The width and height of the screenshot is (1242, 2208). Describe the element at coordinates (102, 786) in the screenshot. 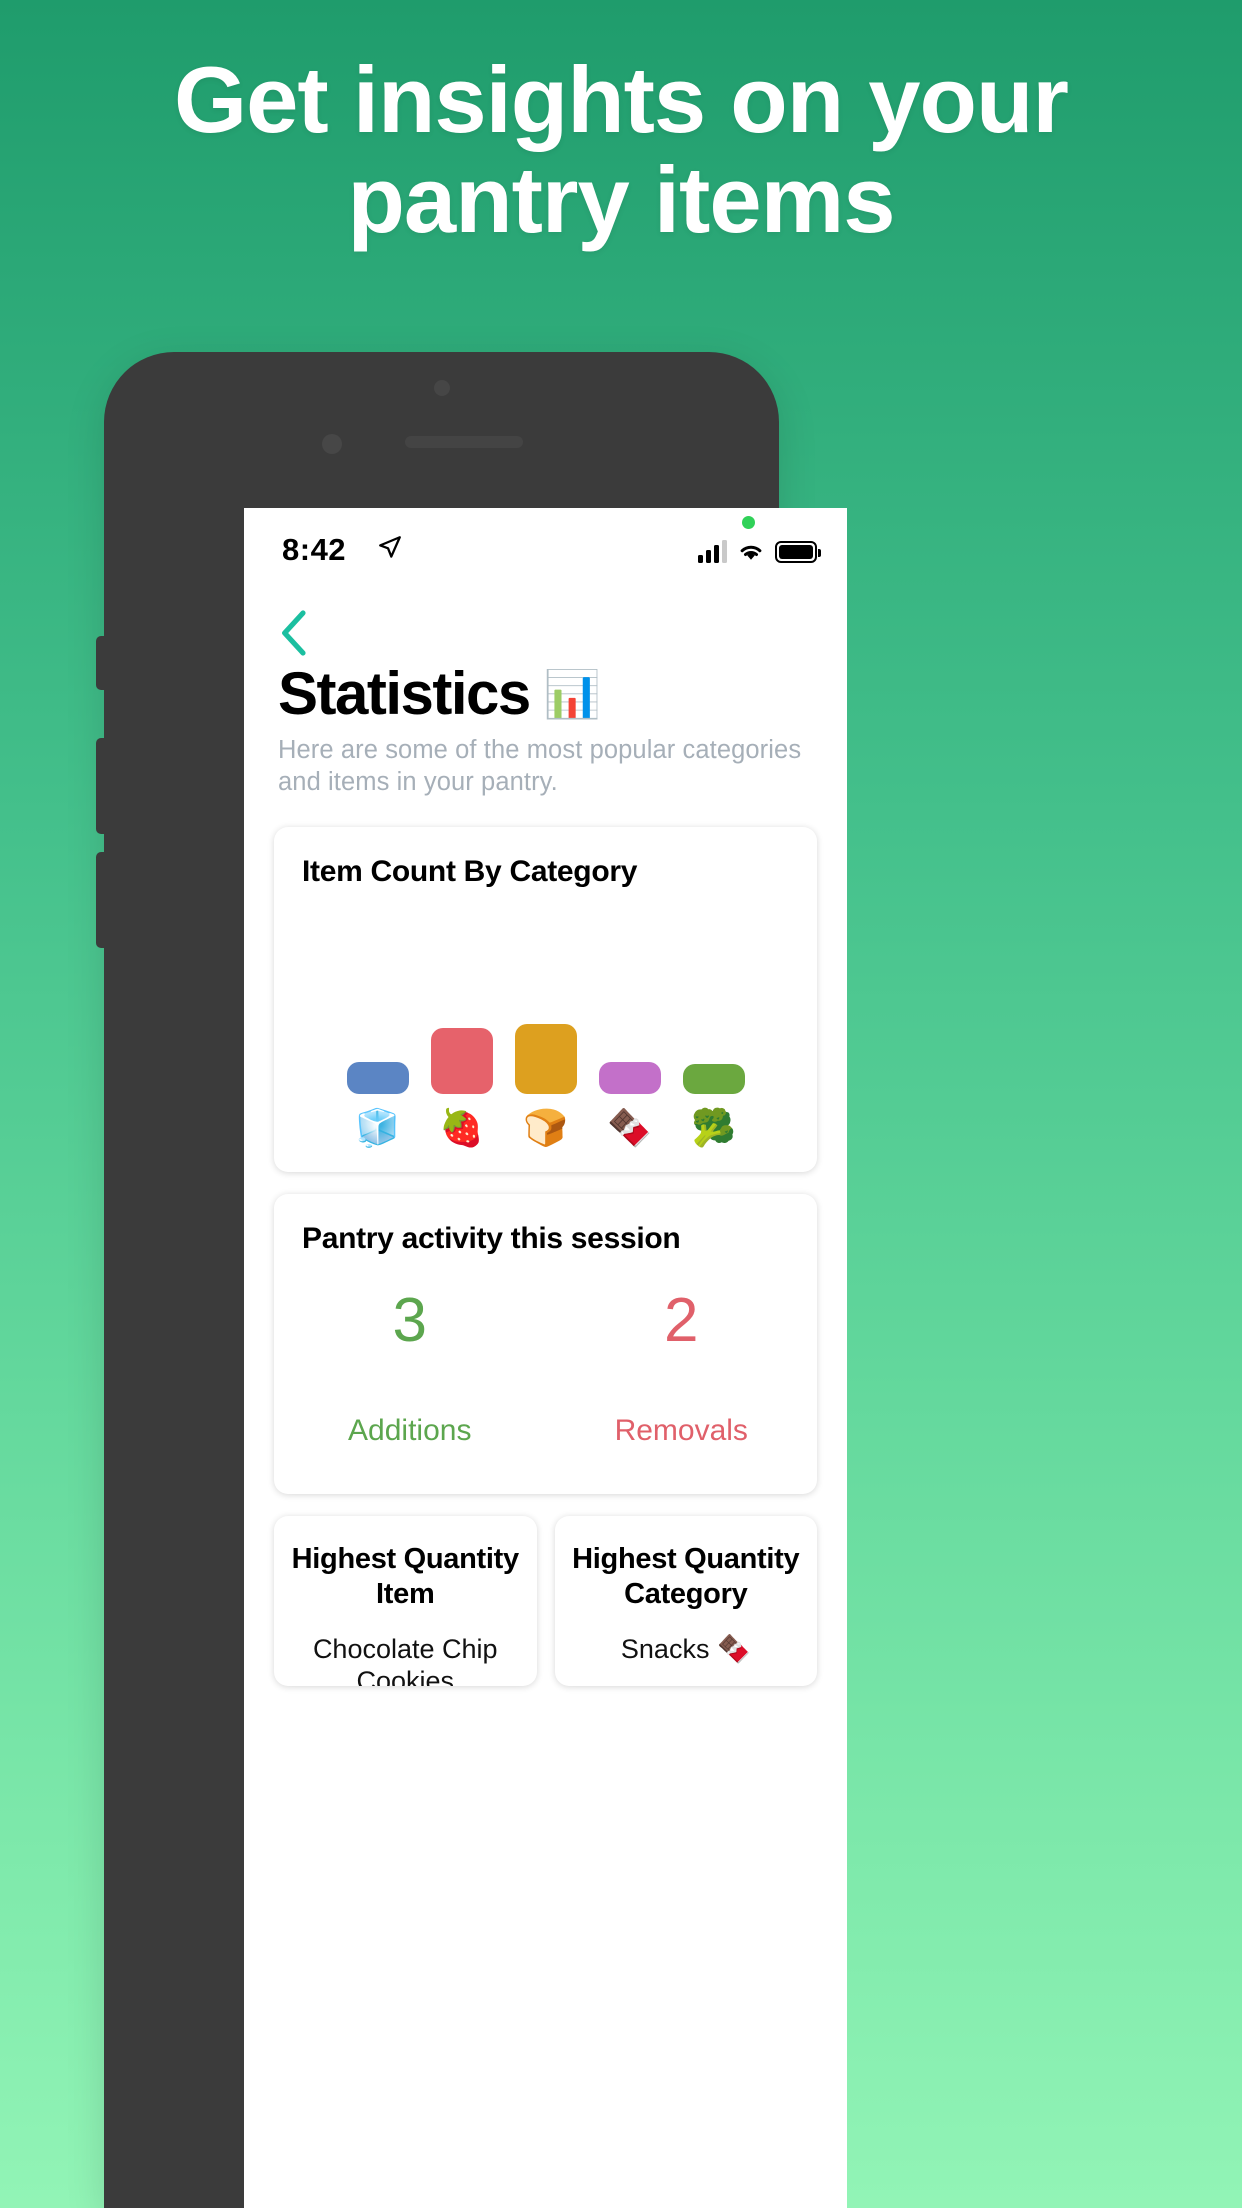

I see `volume-down-button` at that location.